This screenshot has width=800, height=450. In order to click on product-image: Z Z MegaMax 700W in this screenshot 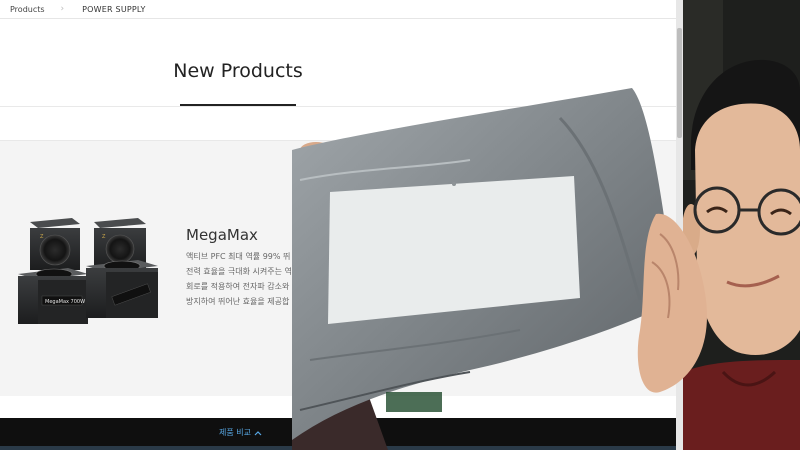, I will do `click(90, 270)`.